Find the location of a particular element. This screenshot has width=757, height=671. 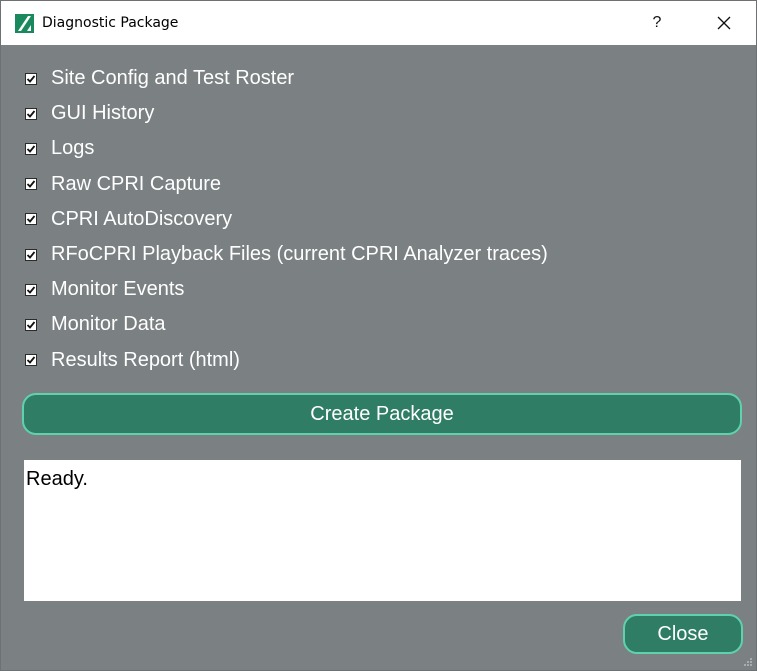

option-cpri-autodiscovery: CPRI AutoDiscovery is located at coordinates (286, 219).